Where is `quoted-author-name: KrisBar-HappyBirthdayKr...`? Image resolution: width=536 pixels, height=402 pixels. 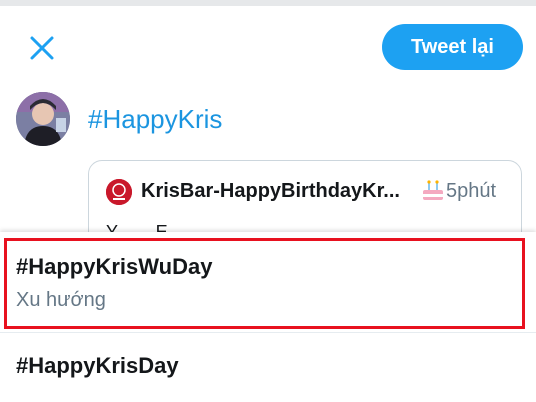
quoted-author-name: KrisBar-HappyBirthdayKr... is located at coordinates (270, 191).